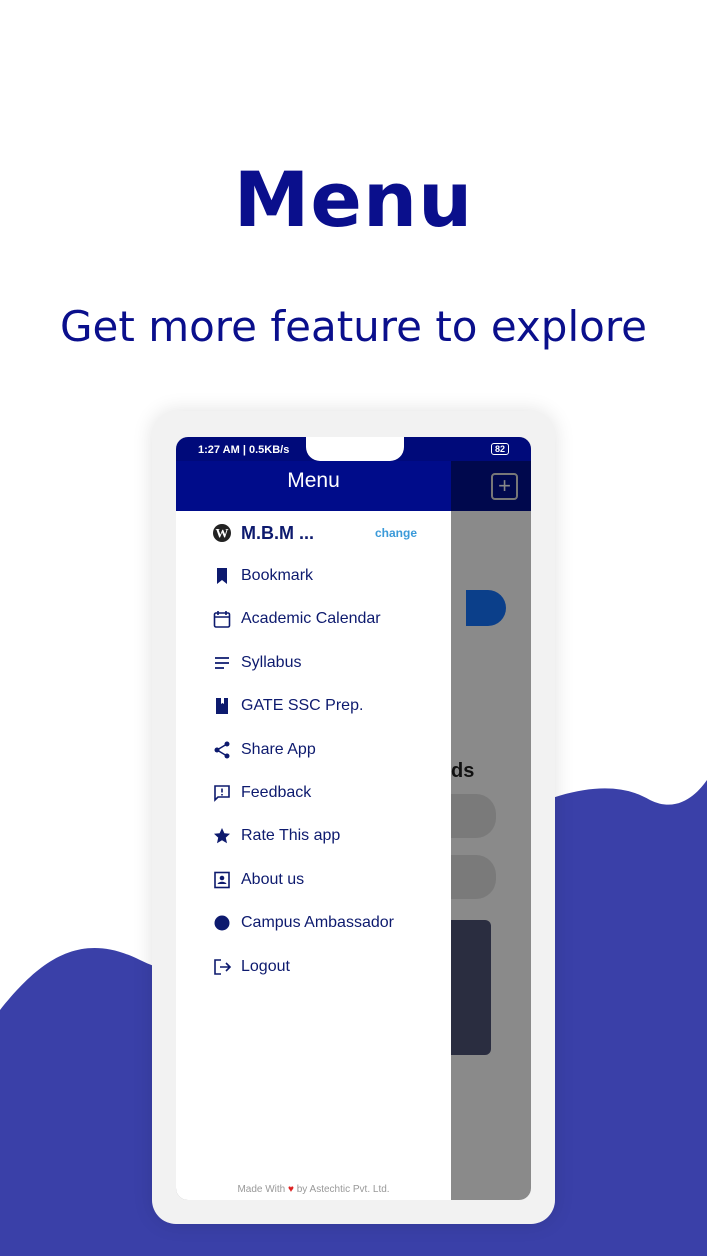  I want to click on menu-item-label: Academic Calendar, so click(311, 619).